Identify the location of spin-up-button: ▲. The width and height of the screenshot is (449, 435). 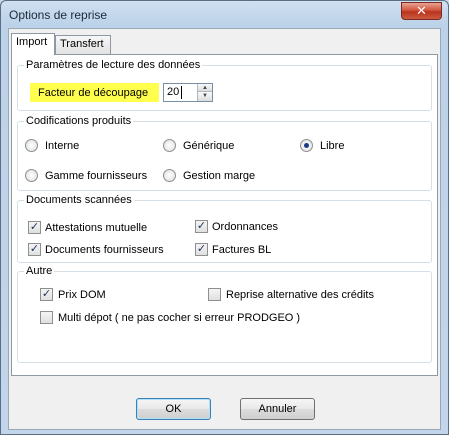
(204, 88).